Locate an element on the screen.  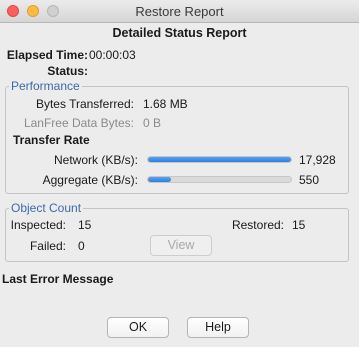
failed-value: 0 is located at coordinates (81, 246).